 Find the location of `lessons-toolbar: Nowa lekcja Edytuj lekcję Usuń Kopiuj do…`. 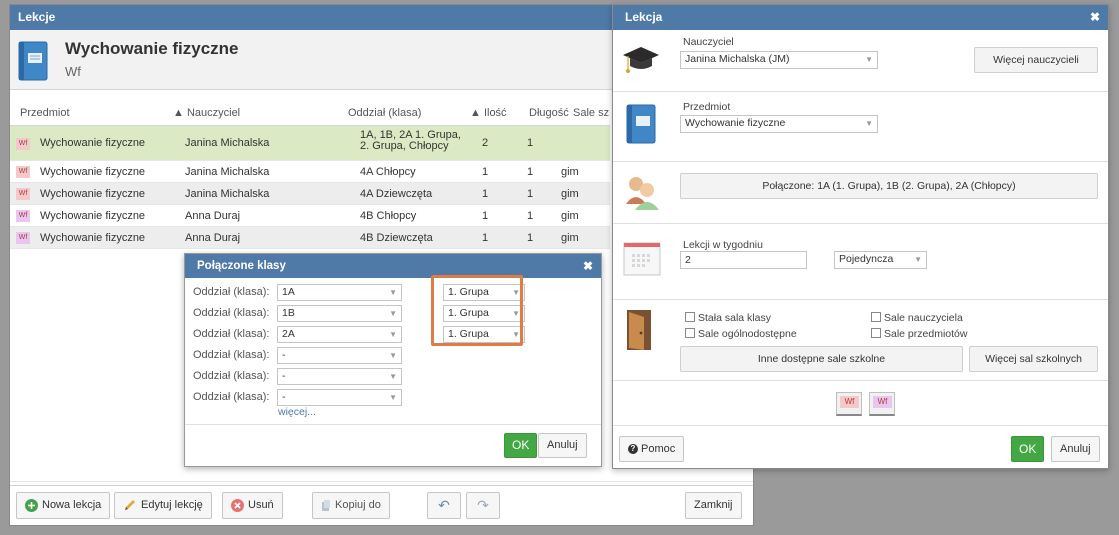

lessons-toolbar: Nowa lekcja Edytuj lekcję Usuń Kopiuj do… is located at coordinates (381, 505).